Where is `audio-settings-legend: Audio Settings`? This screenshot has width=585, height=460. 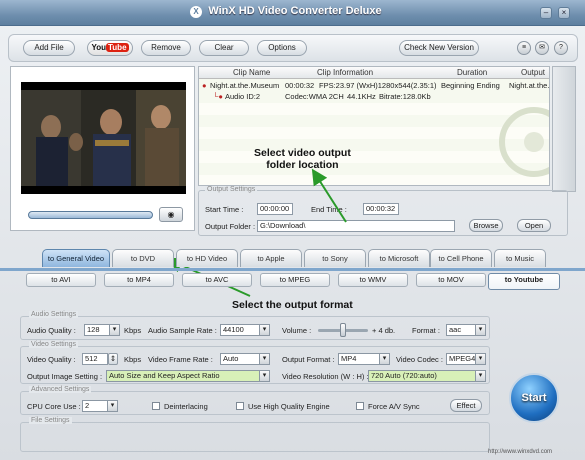
audio-settings-legend: Audio Settings is located at coordinates (54, 314).